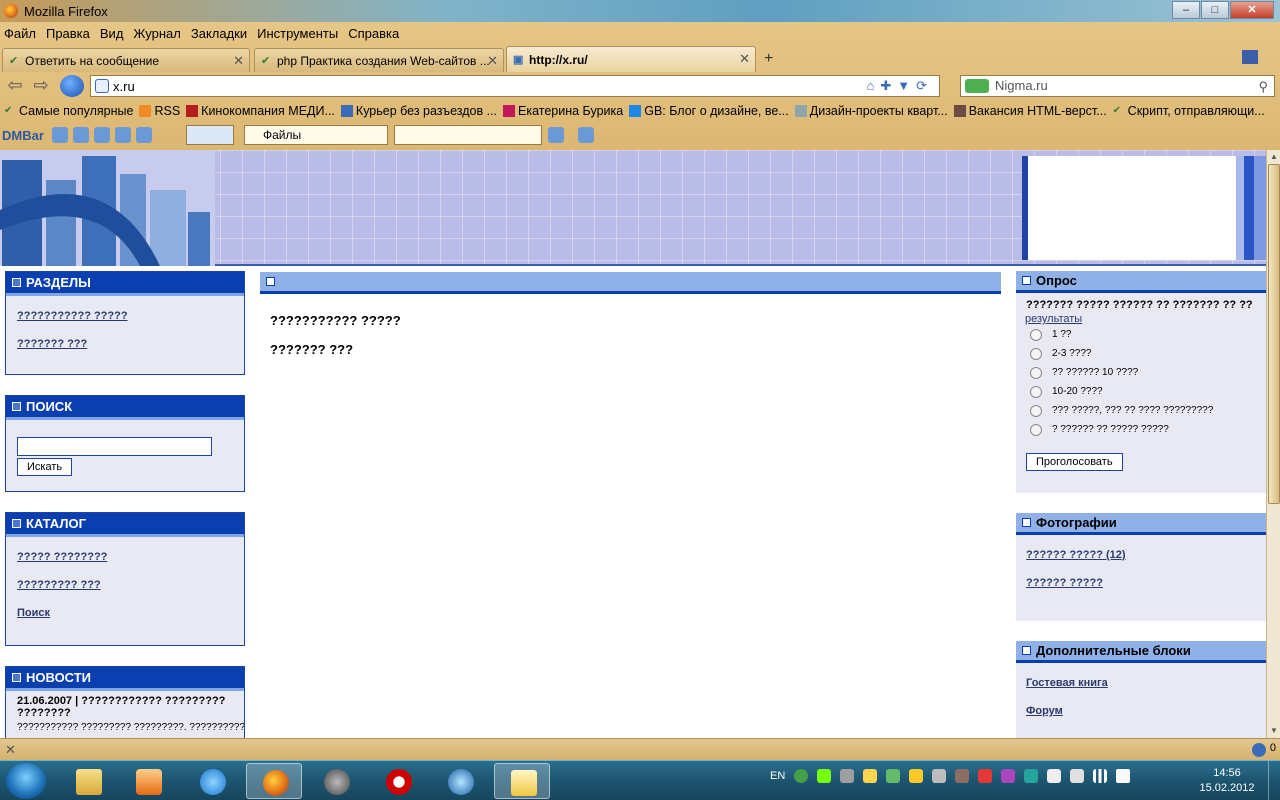 This screenshot has height=800, width=1280. What do you see at coordinates (1140, 683) in the screenshot?
I see `guestbook-link: Гостевая книга` at bounding box center [1140, 683].